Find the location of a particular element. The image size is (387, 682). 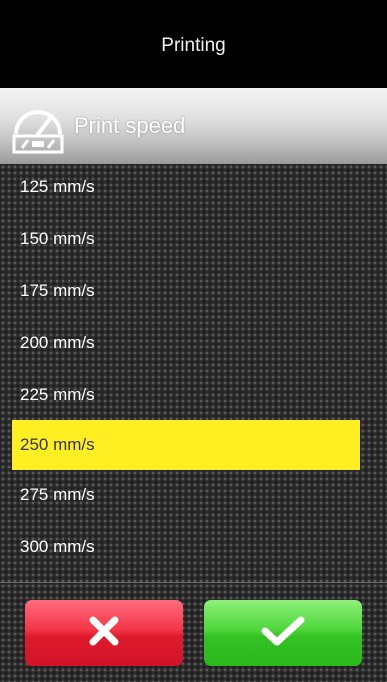

speed-option-label: 125 mm/s is located at coordinates (57, 186).